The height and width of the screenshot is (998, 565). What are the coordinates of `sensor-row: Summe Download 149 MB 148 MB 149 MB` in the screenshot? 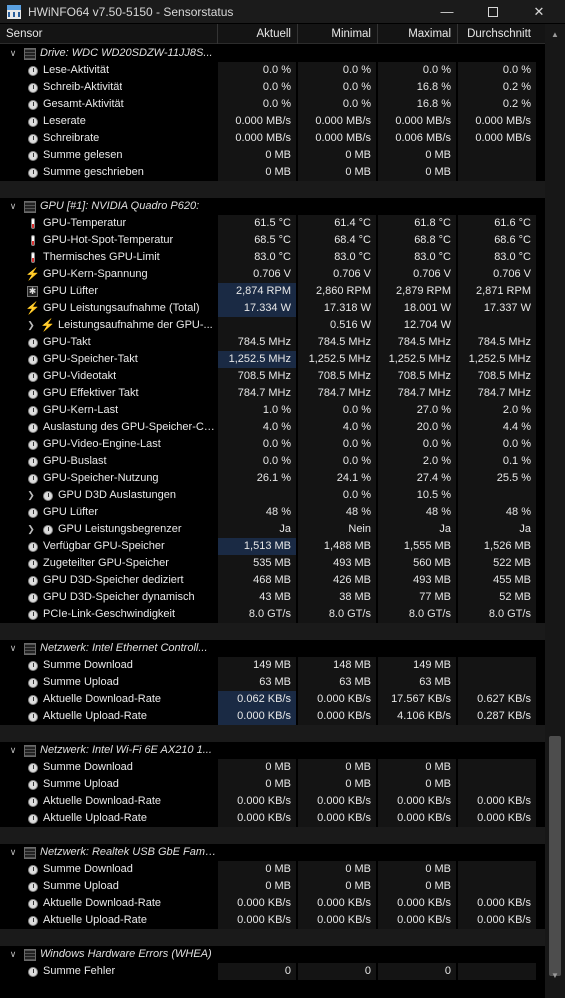 It's located at (272, 665).